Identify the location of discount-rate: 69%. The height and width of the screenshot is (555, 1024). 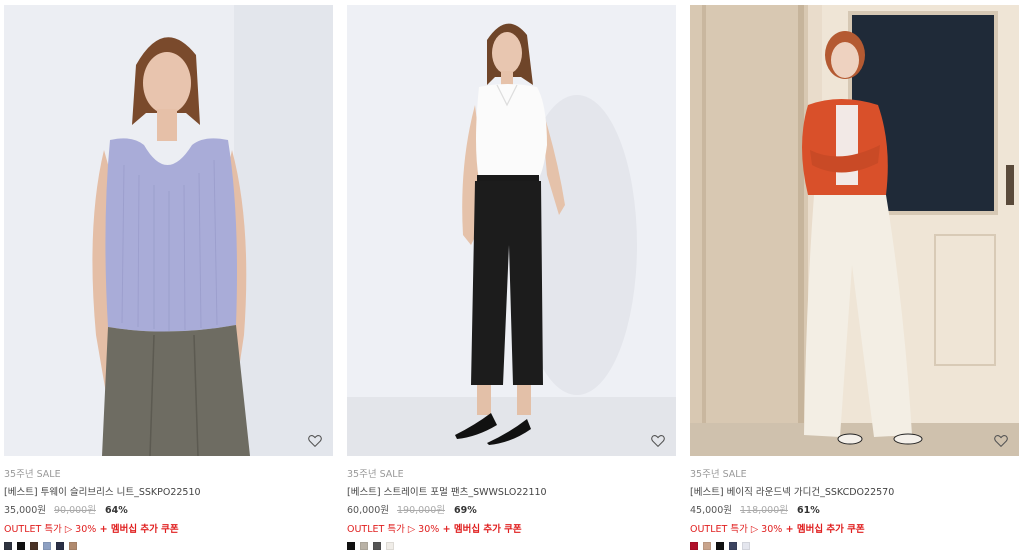
(465, 510).